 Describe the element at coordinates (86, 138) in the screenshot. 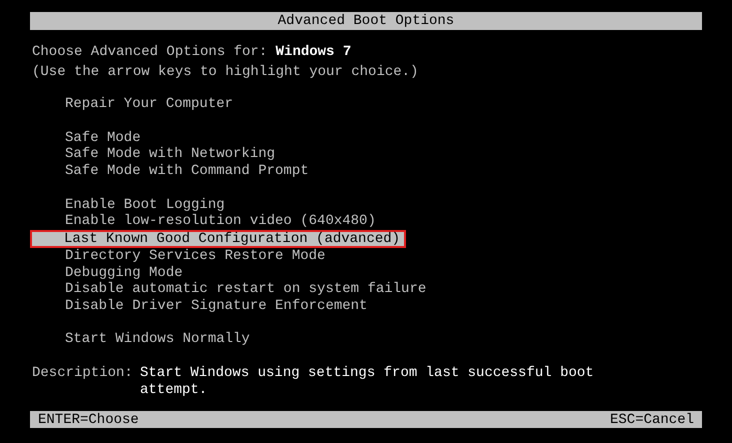

I see `boot-option: Safe Mode` at that location.